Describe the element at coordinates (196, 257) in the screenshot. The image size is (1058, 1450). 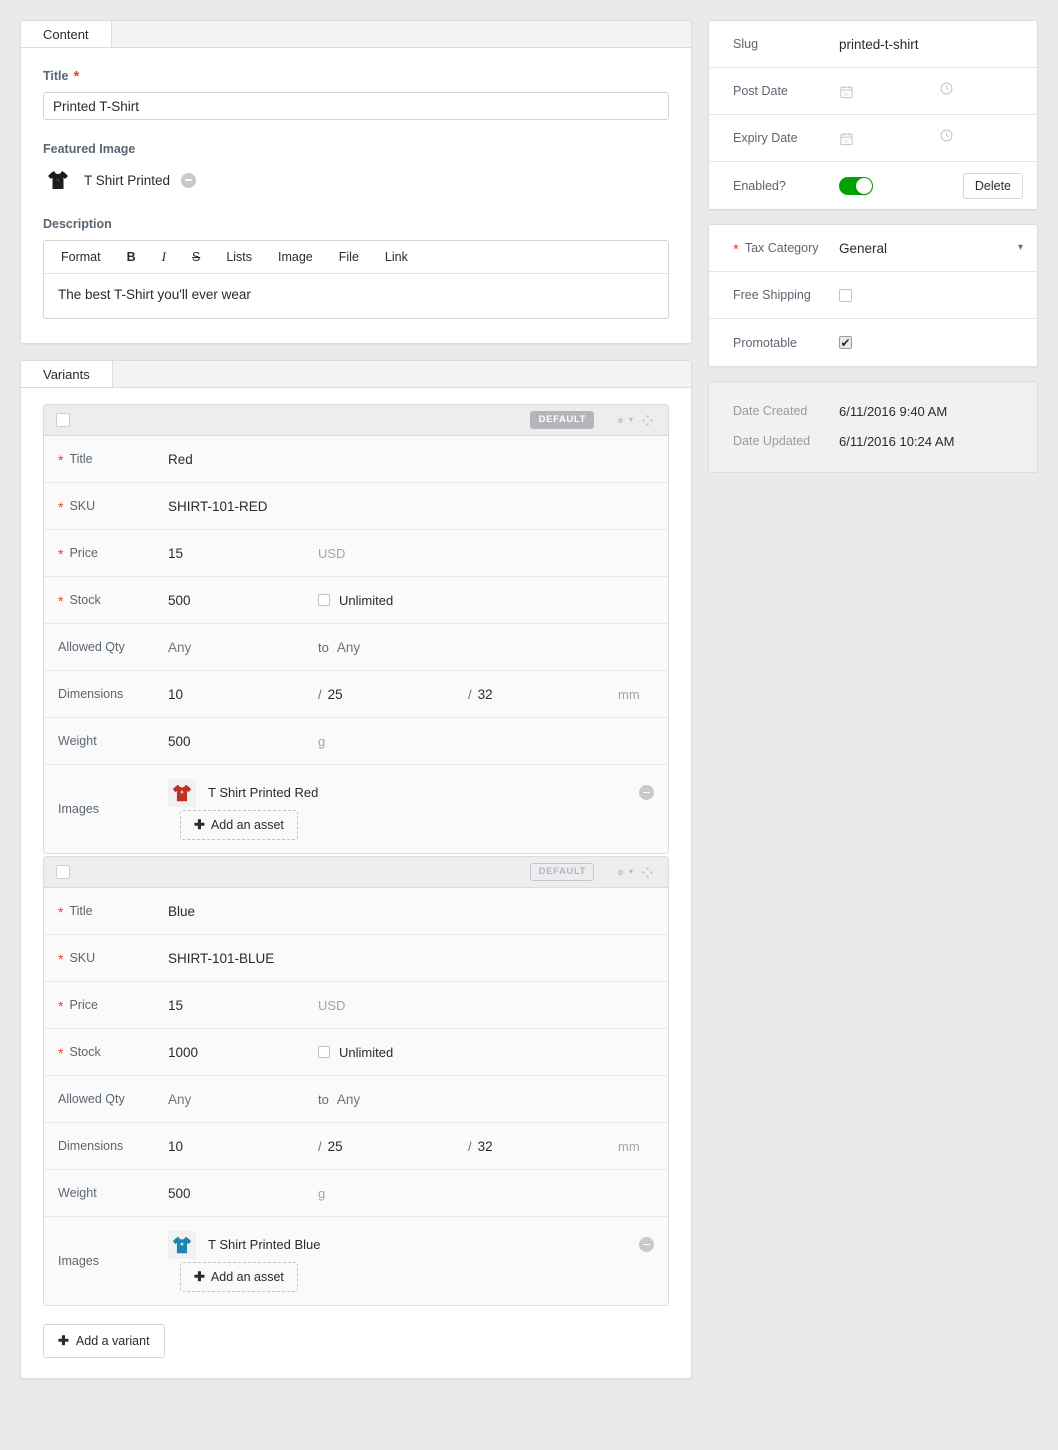
I see `strikethrough-button: S` at that location.